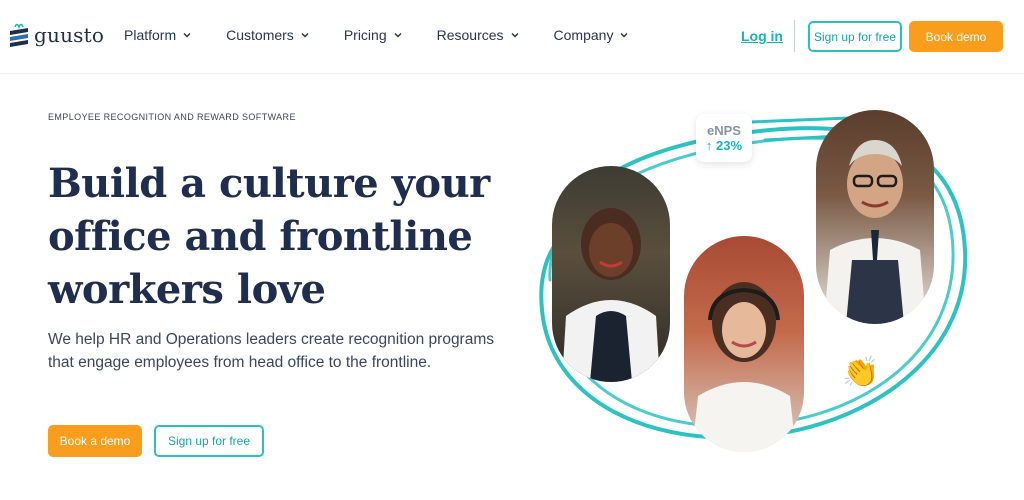 The image size is (1024, 500). I want to click on menu-item-customers: Customers, so click(268, 35).